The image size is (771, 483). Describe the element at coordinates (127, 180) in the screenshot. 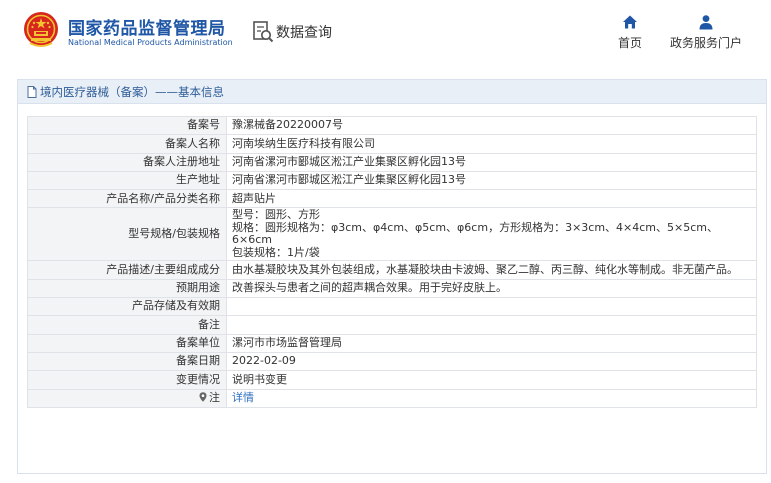

I see `row-label: 生产地址` at that location.